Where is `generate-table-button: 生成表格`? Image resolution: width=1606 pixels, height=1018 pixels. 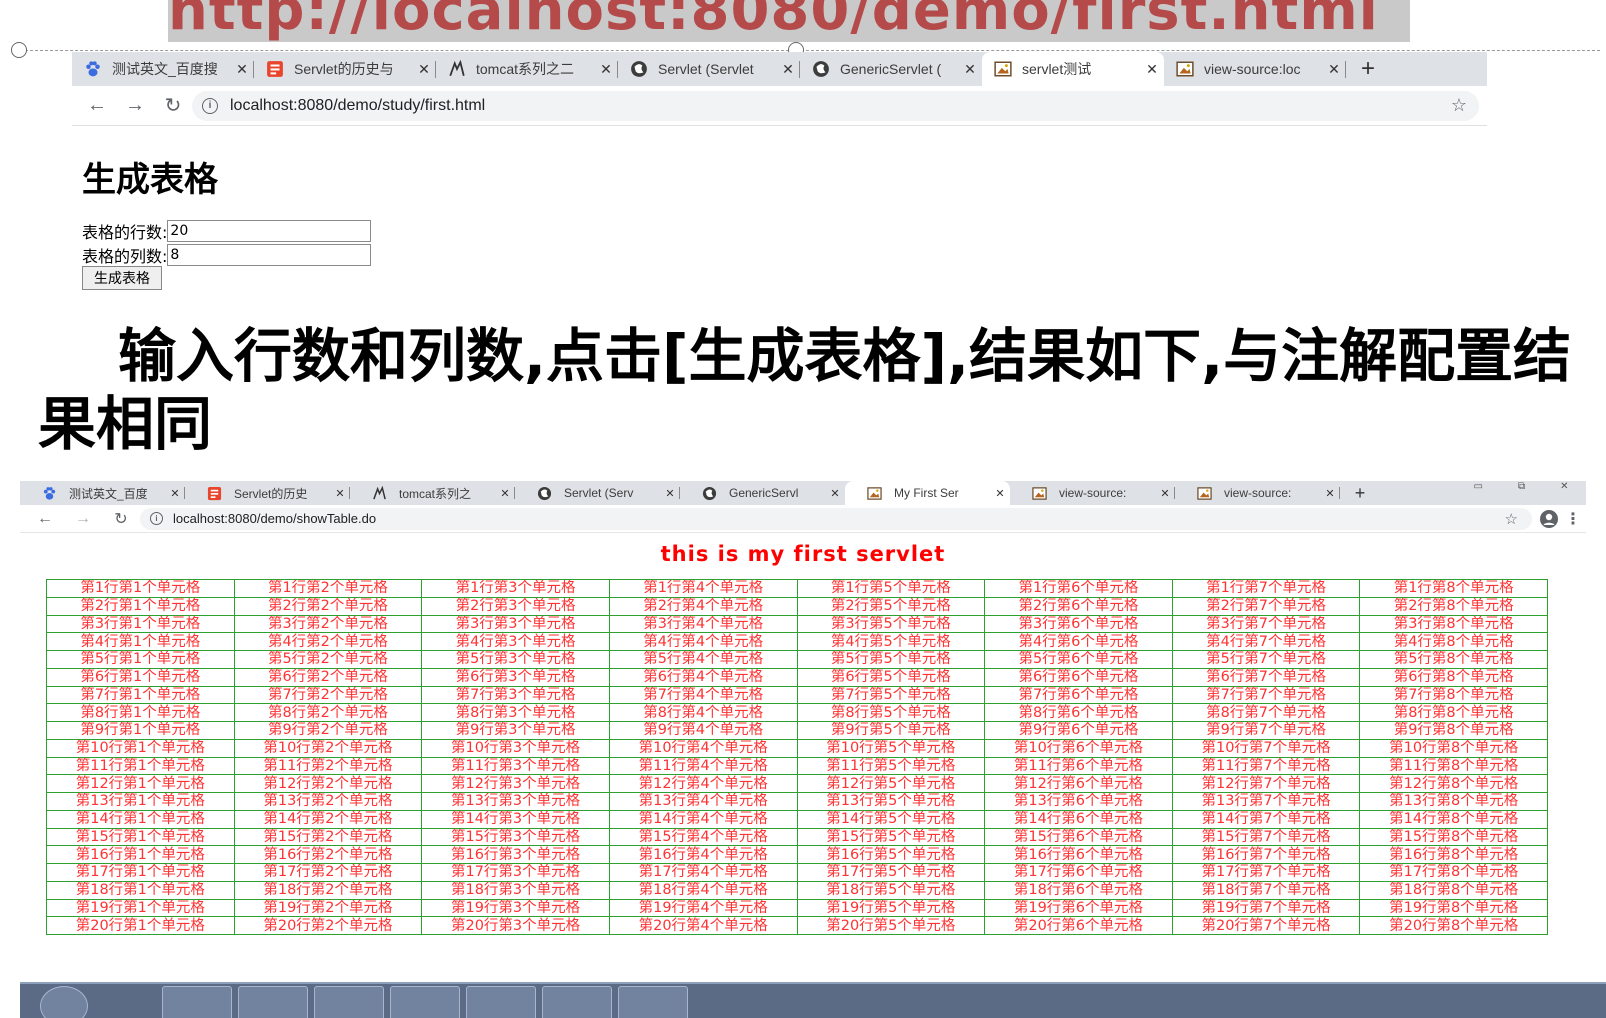
generate-table-button: 生成表格 is located at coordinates (122, 278).